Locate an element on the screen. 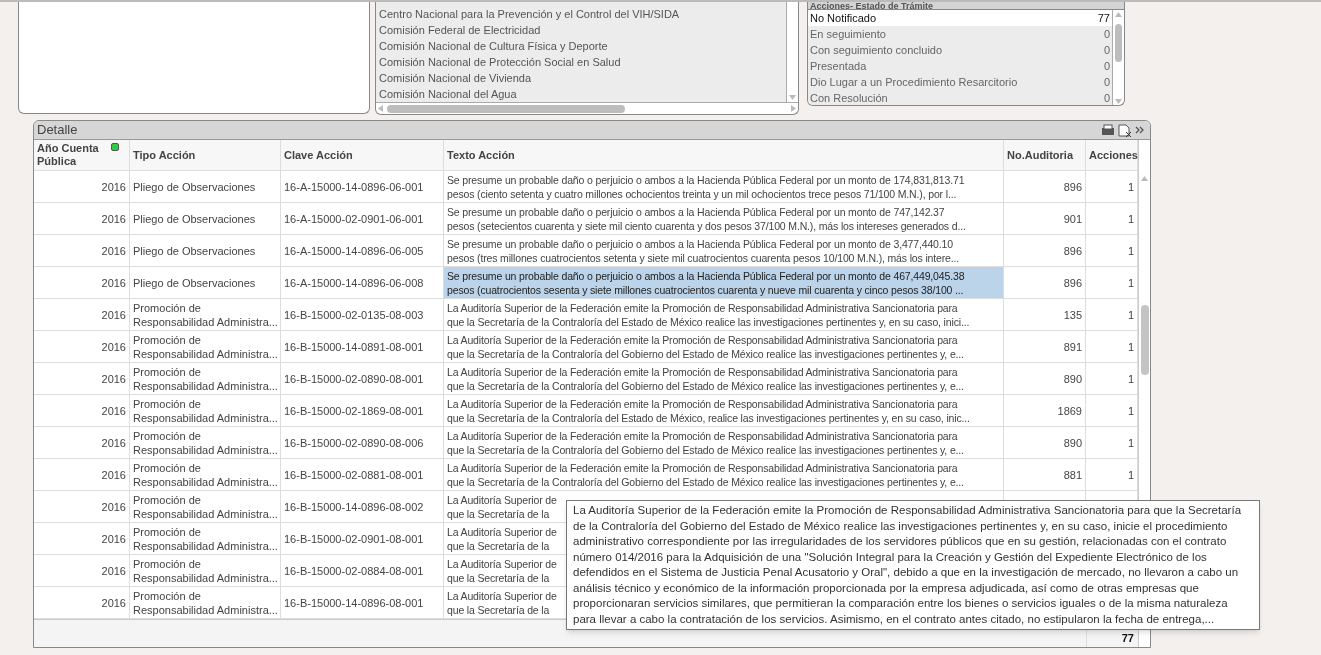  column-header: Año Cuenta Pública is located at coordinates (82, 155).